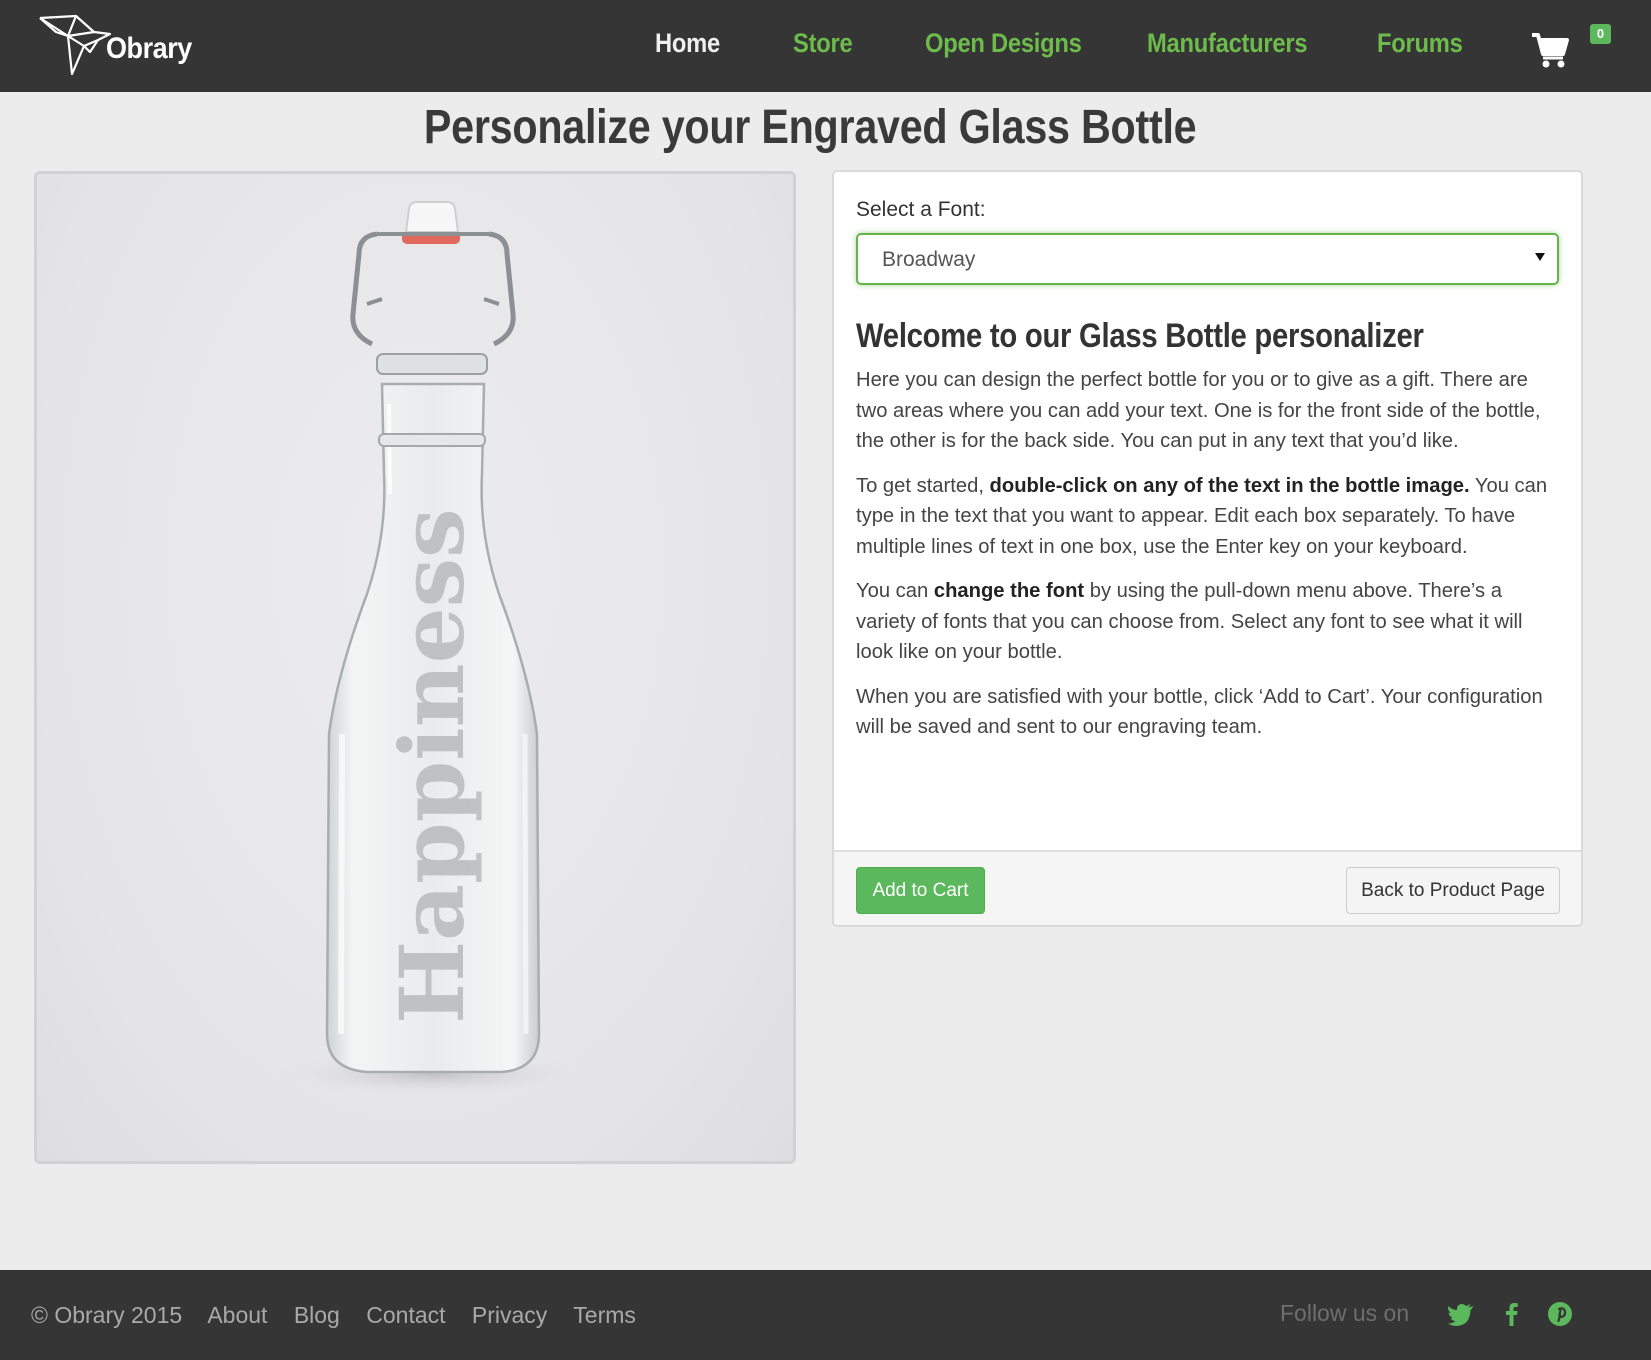 Image resolution: width=1651 pixels, height=1360 pixels. Describe the element at coordinates (1512, 1314) in the screenshot. I see `facebook-icon` at that location.